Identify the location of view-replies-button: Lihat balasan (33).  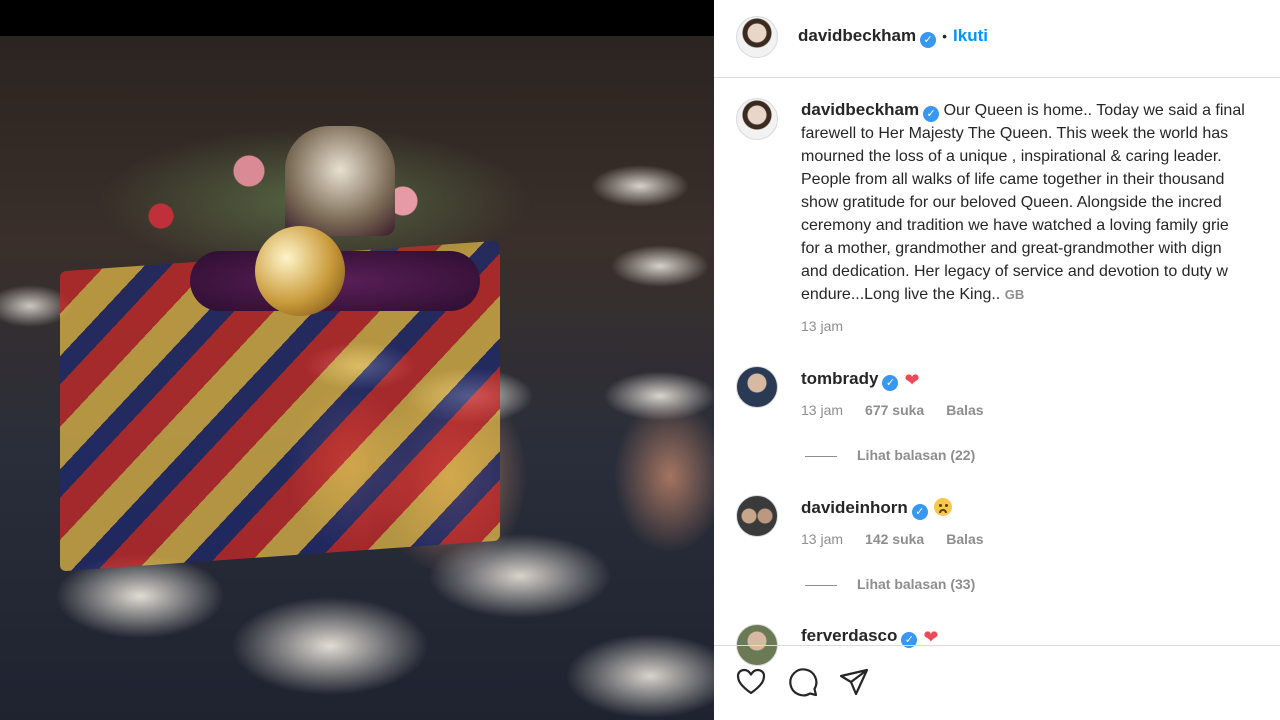
(890, 584).